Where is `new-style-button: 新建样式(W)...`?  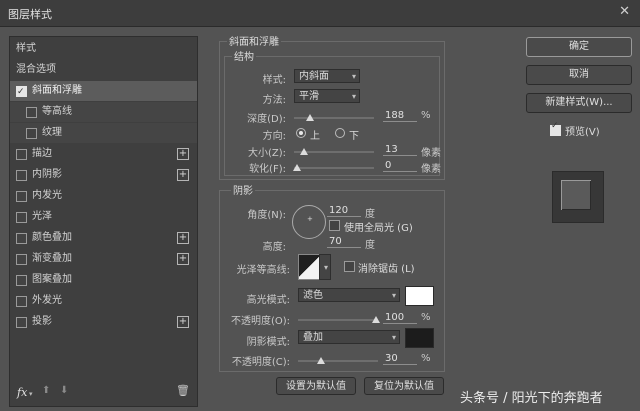 new-style-button: 新建样式(W)... is located at coordinates (579, 103).